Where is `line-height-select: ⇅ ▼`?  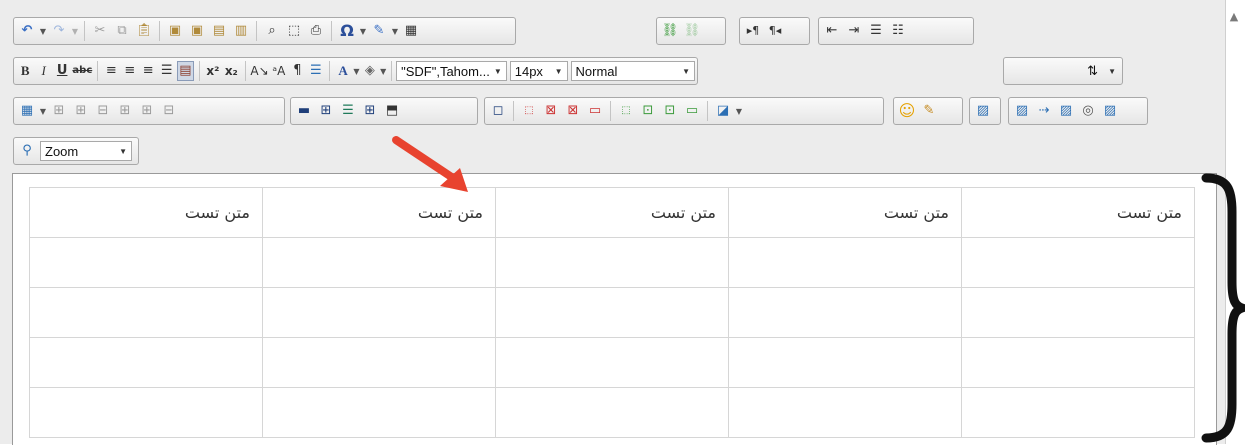
line-height-select: ⇅ ▼ is located at coordinates (1063, 71).